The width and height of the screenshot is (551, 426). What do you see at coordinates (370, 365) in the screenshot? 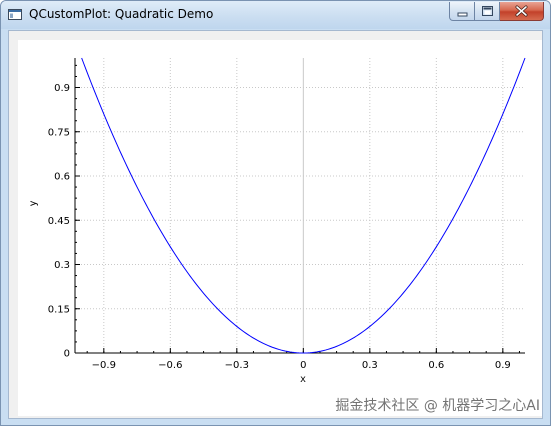
I see `x-tick-label: 0.3` at bounding box center [370, 365].